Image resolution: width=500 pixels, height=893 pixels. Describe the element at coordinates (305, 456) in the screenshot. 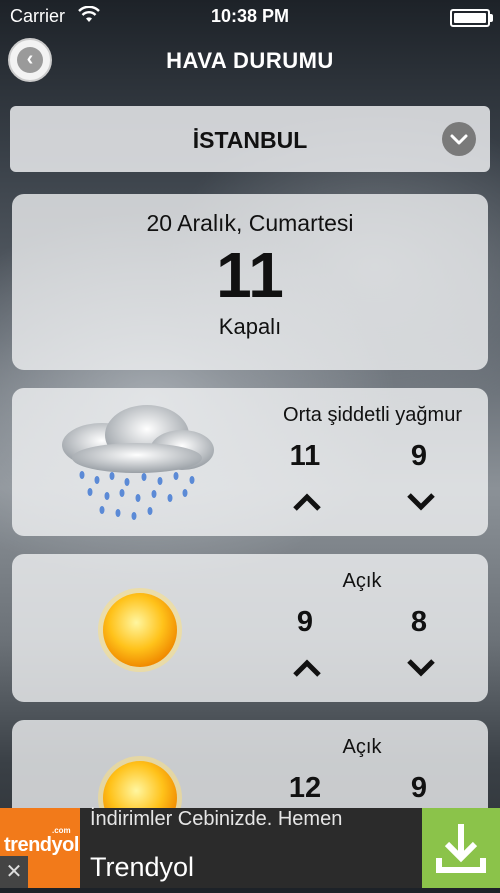

I see `forecast-high: 11` at that location.